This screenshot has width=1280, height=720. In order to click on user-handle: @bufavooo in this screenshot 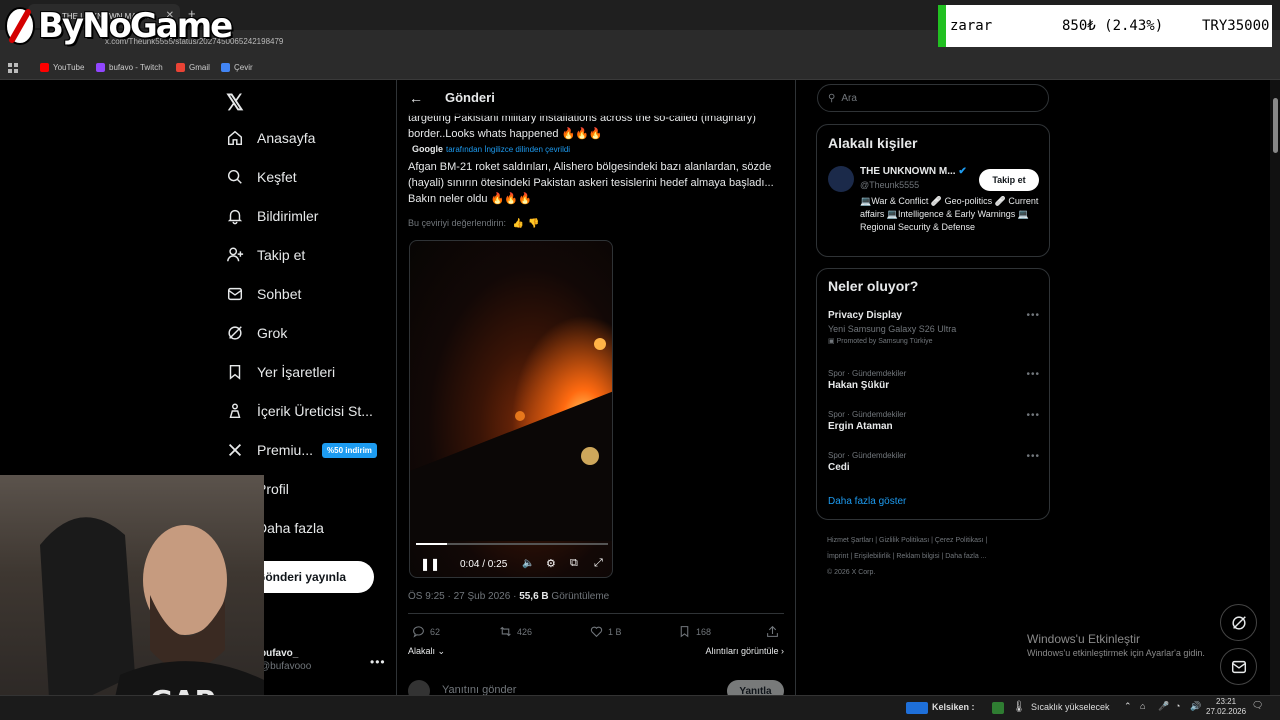, I will do `click(286, 666)`.